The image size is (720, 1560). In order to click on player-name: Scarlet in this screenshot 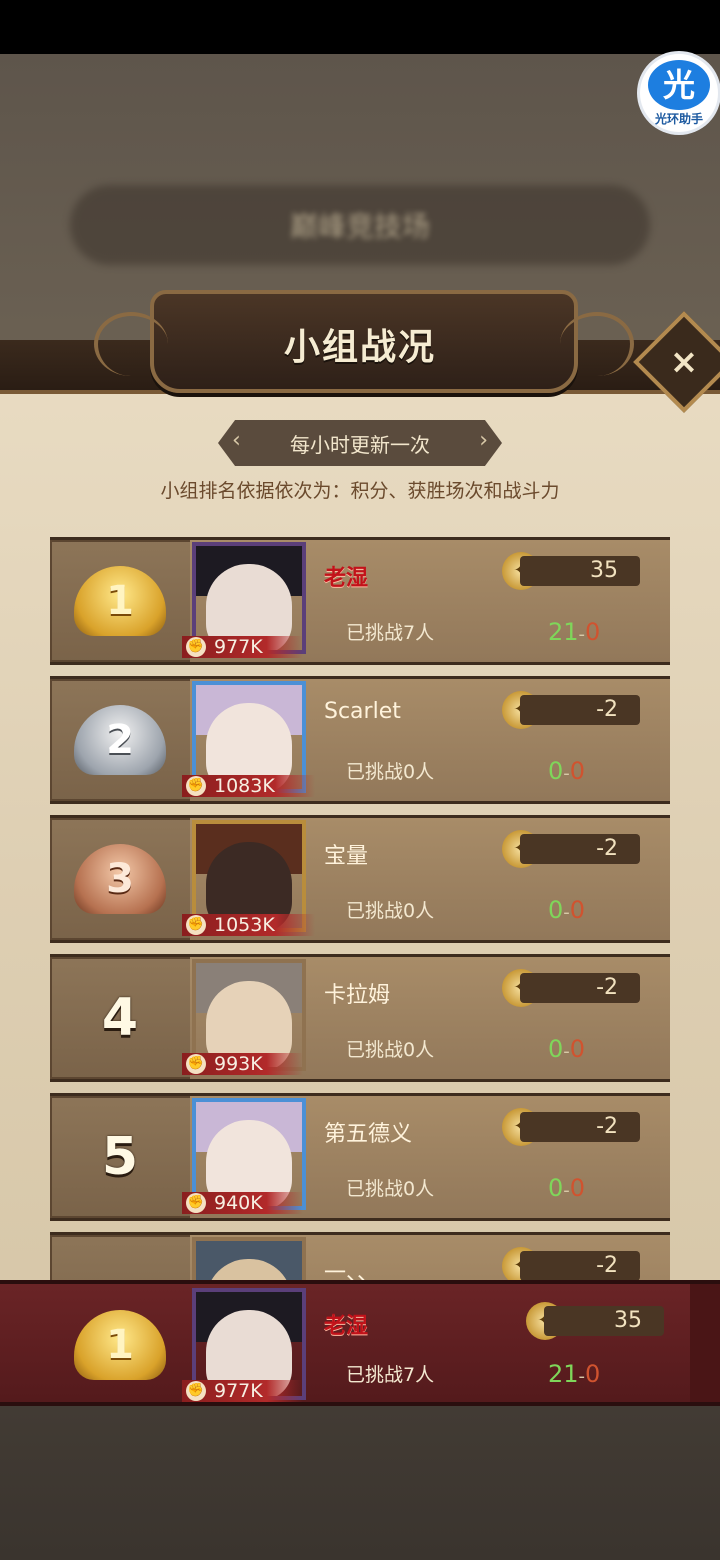, I will do `click(362, 711)`.